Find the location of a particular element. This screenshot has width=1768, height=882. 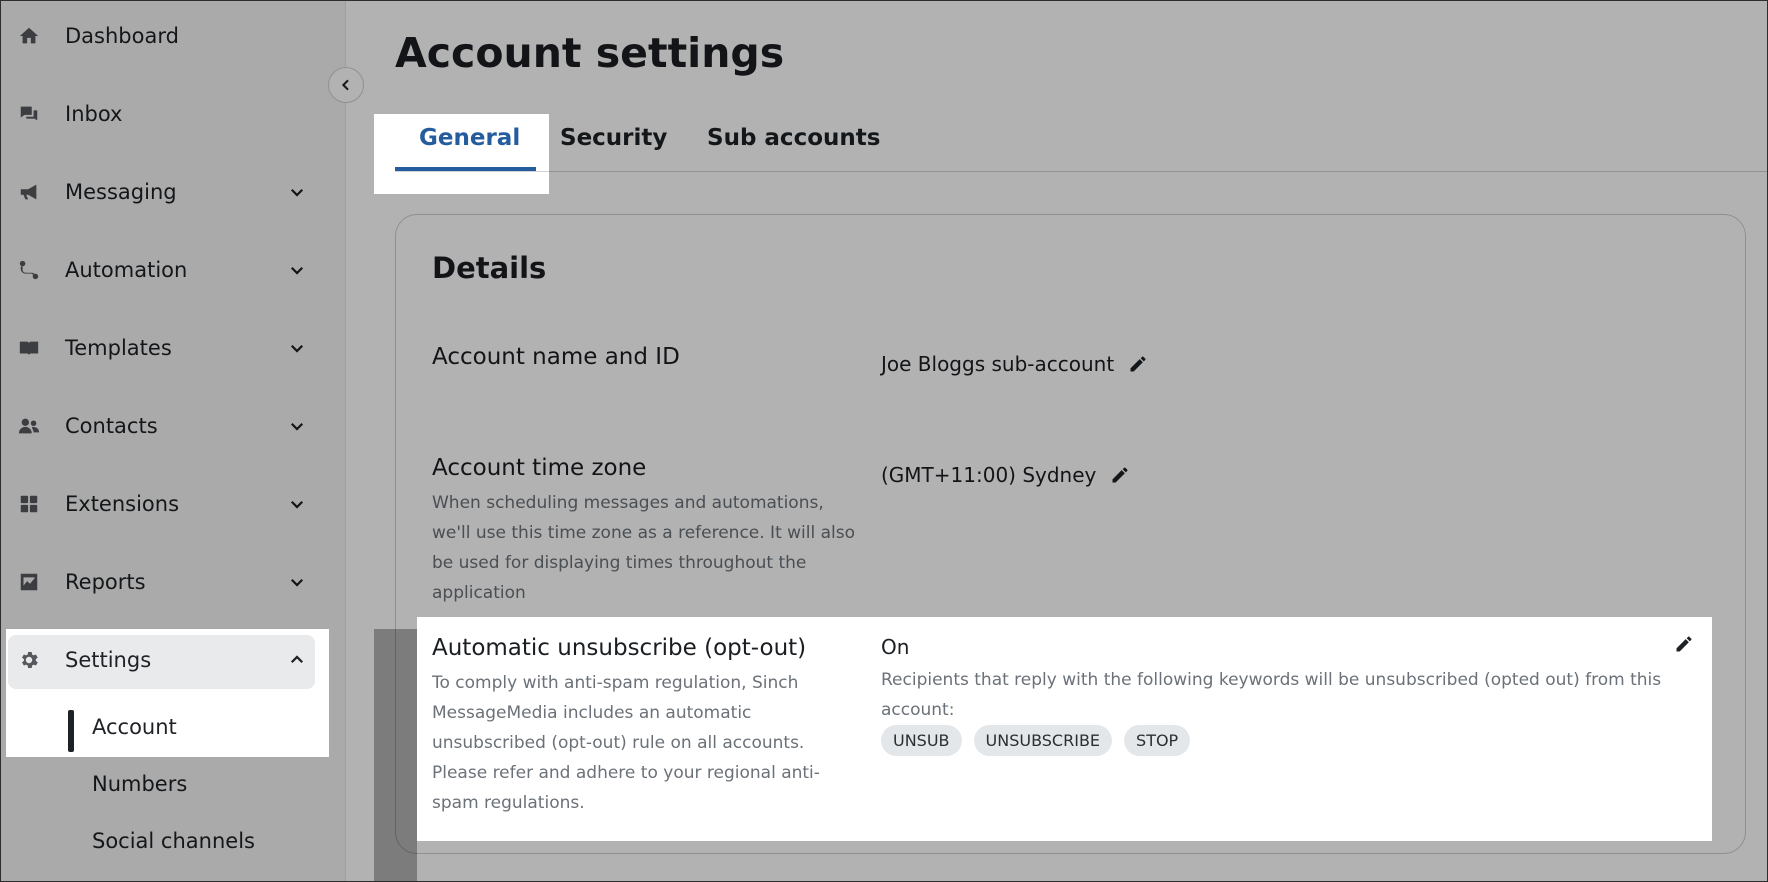

sidebar-item-label: Contacts is located at coordinates (111, 426).